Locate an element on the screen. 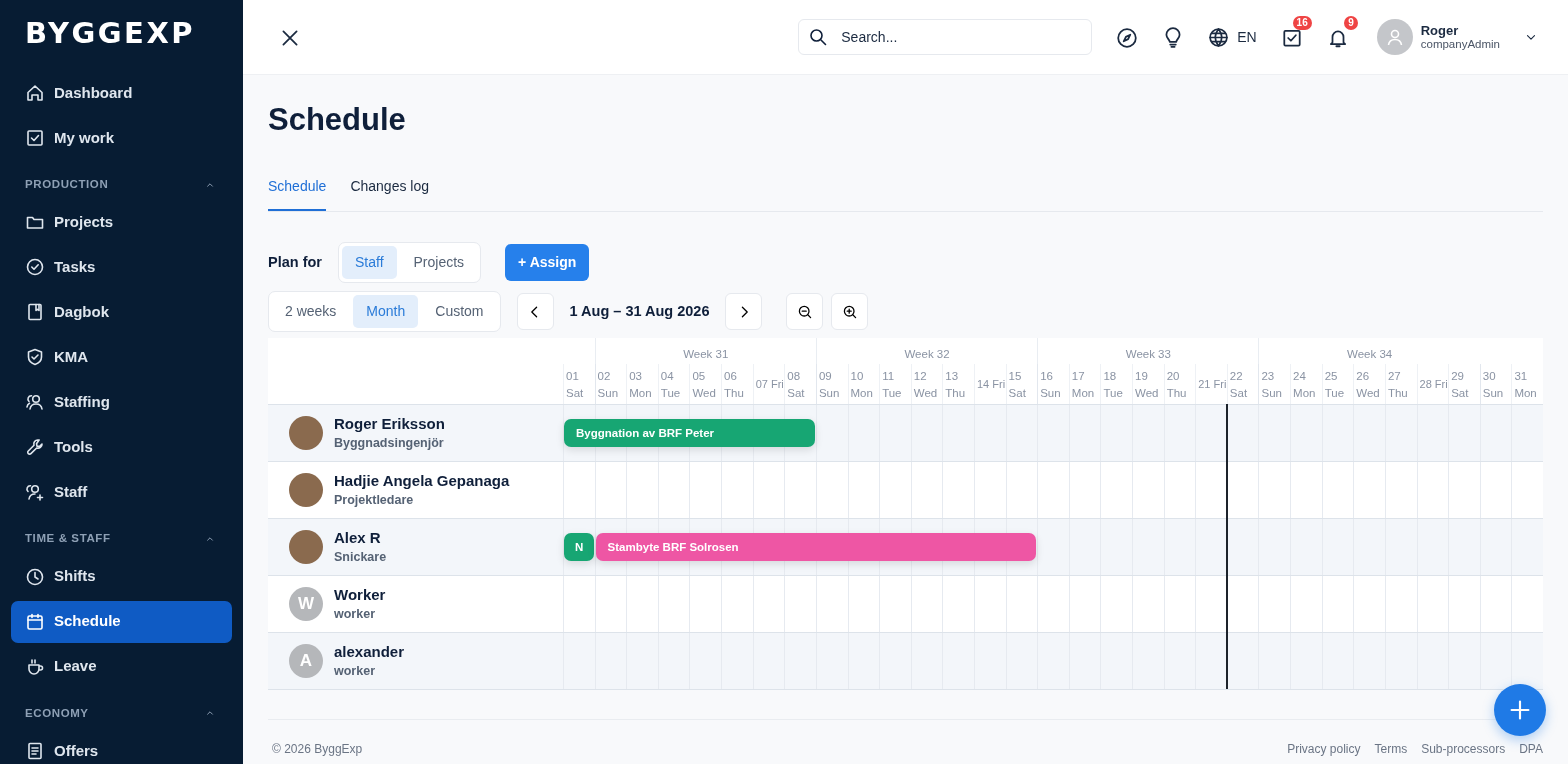 This screenshot has width=1568, height=764. week-label: Week 34 is located at coordinates (1369, 351).